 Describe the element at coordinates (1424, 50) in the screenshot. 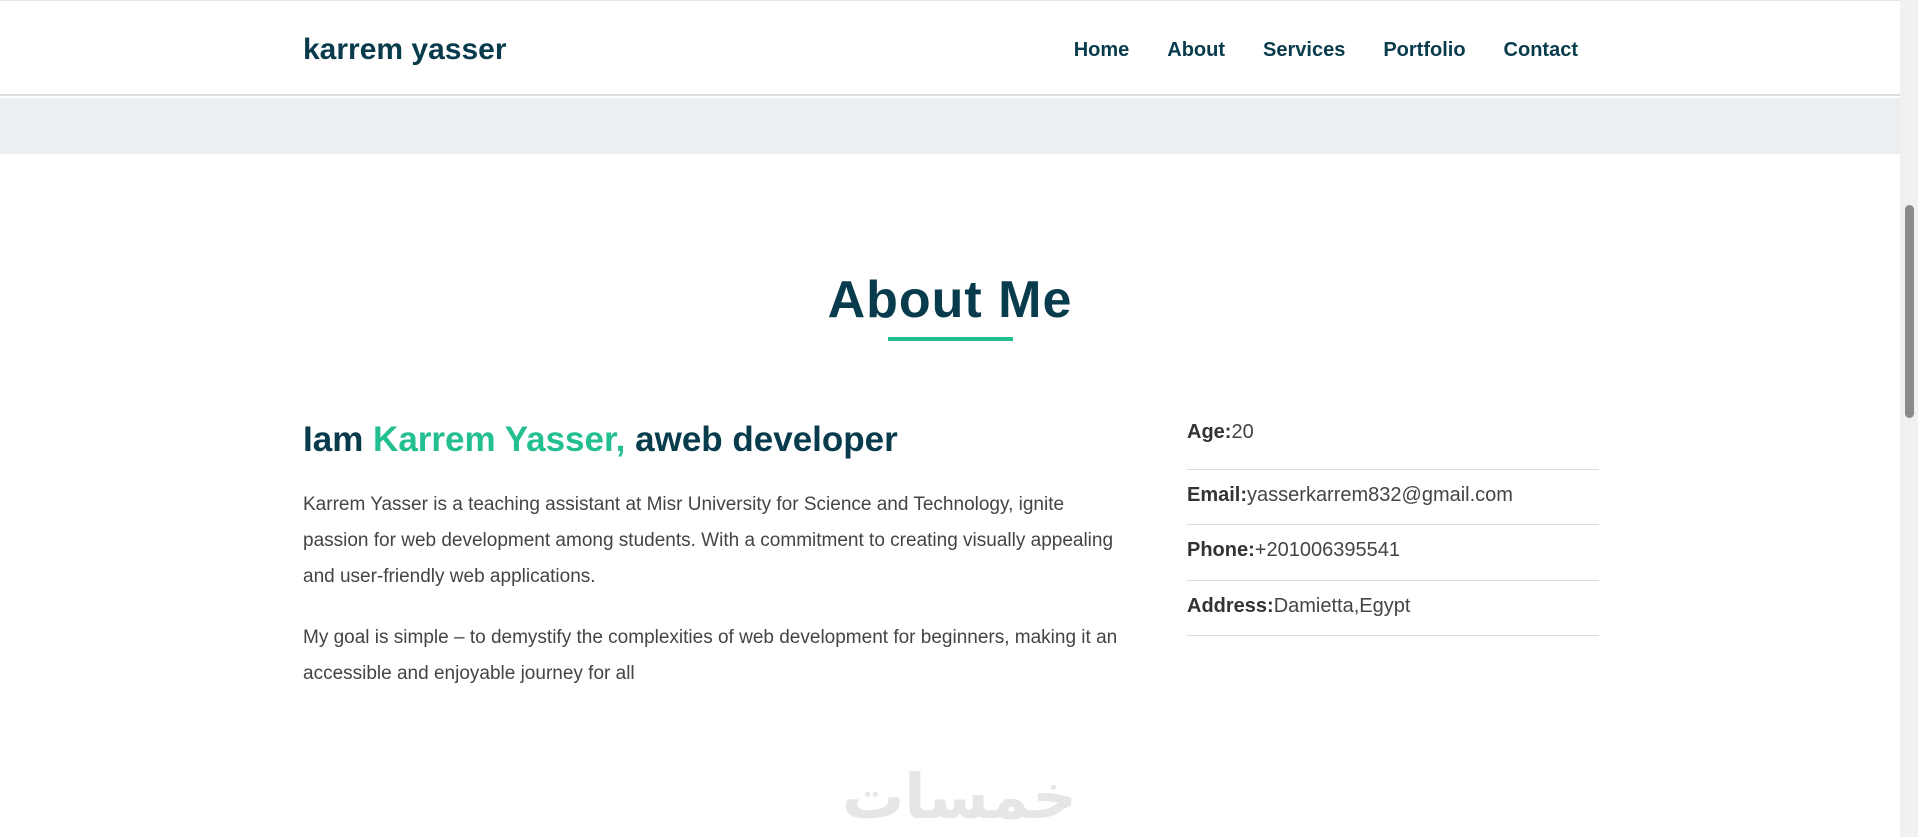

I see `nav-link-portfolio: Portfolio` at that location.